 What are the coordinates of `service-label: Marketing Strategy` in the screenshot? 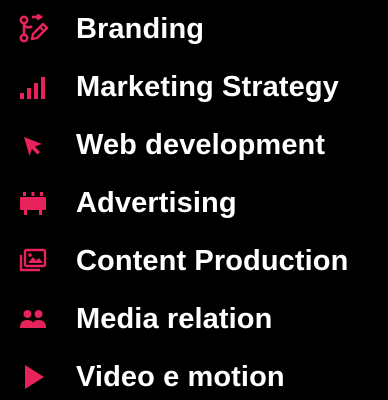 It's located at (207, 87).